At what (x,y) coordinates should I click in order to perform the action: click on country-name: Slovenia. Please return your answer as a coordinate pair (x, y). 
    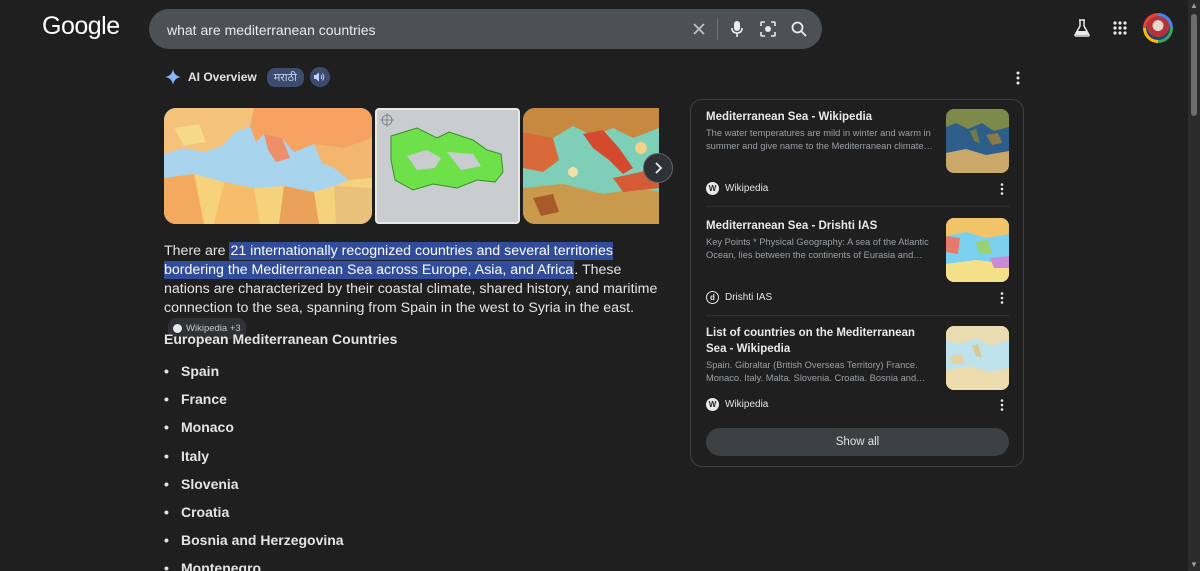
    Looking at the image, I should click on (210, 483).